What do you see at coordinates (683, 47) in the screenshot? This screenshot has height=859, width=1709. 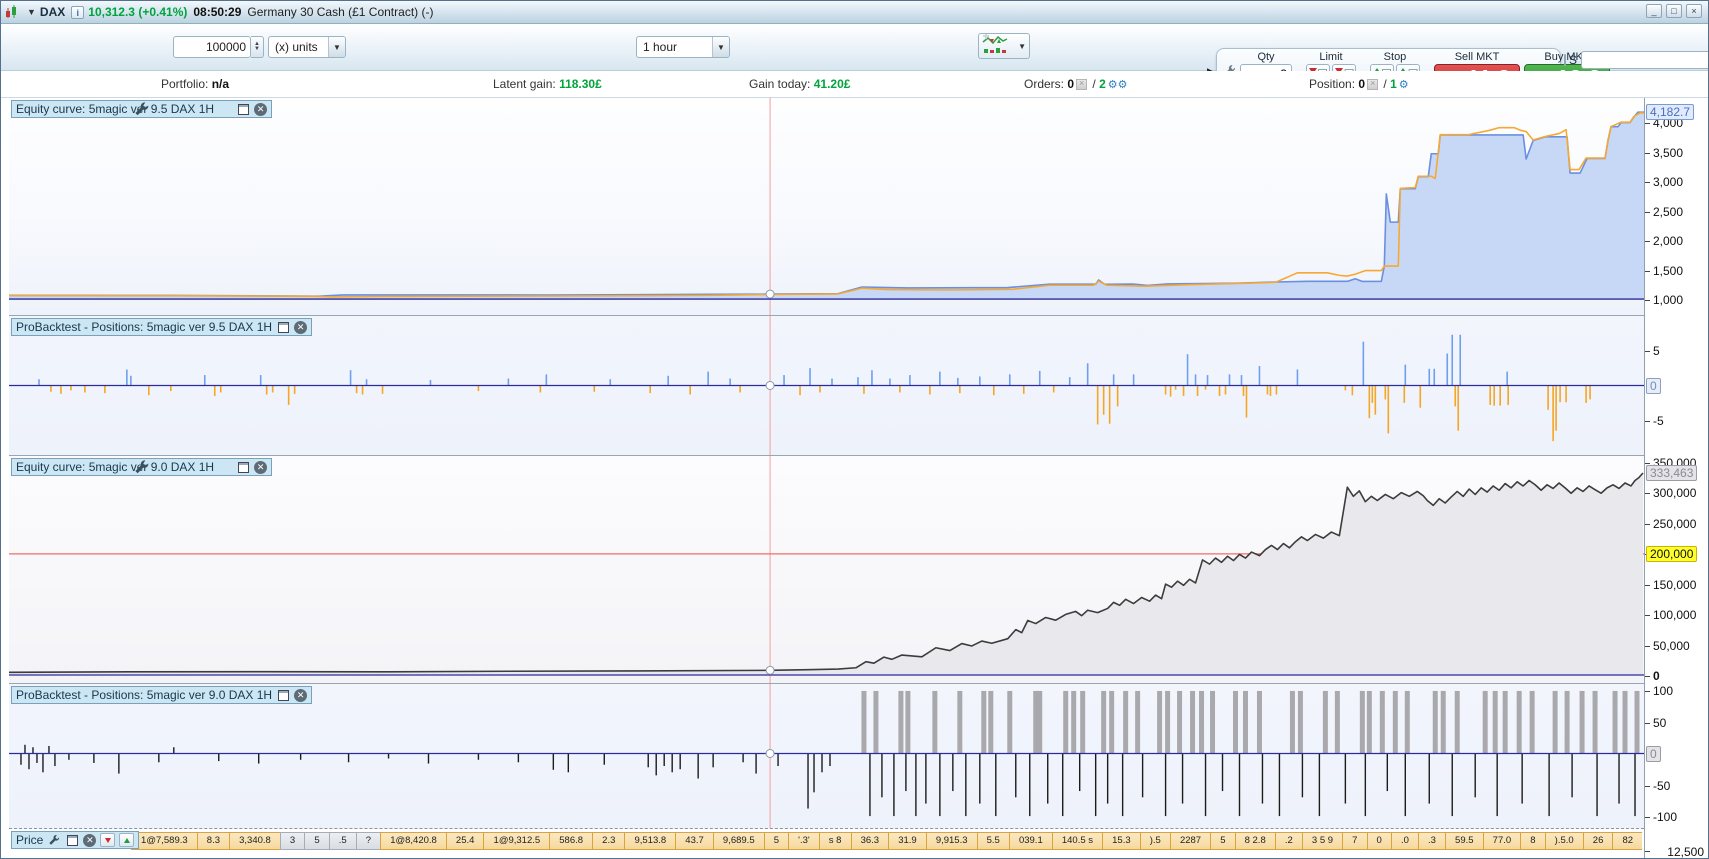 I see `timeframe-select: 1 hour ▼` at bounding box center [683, 47].